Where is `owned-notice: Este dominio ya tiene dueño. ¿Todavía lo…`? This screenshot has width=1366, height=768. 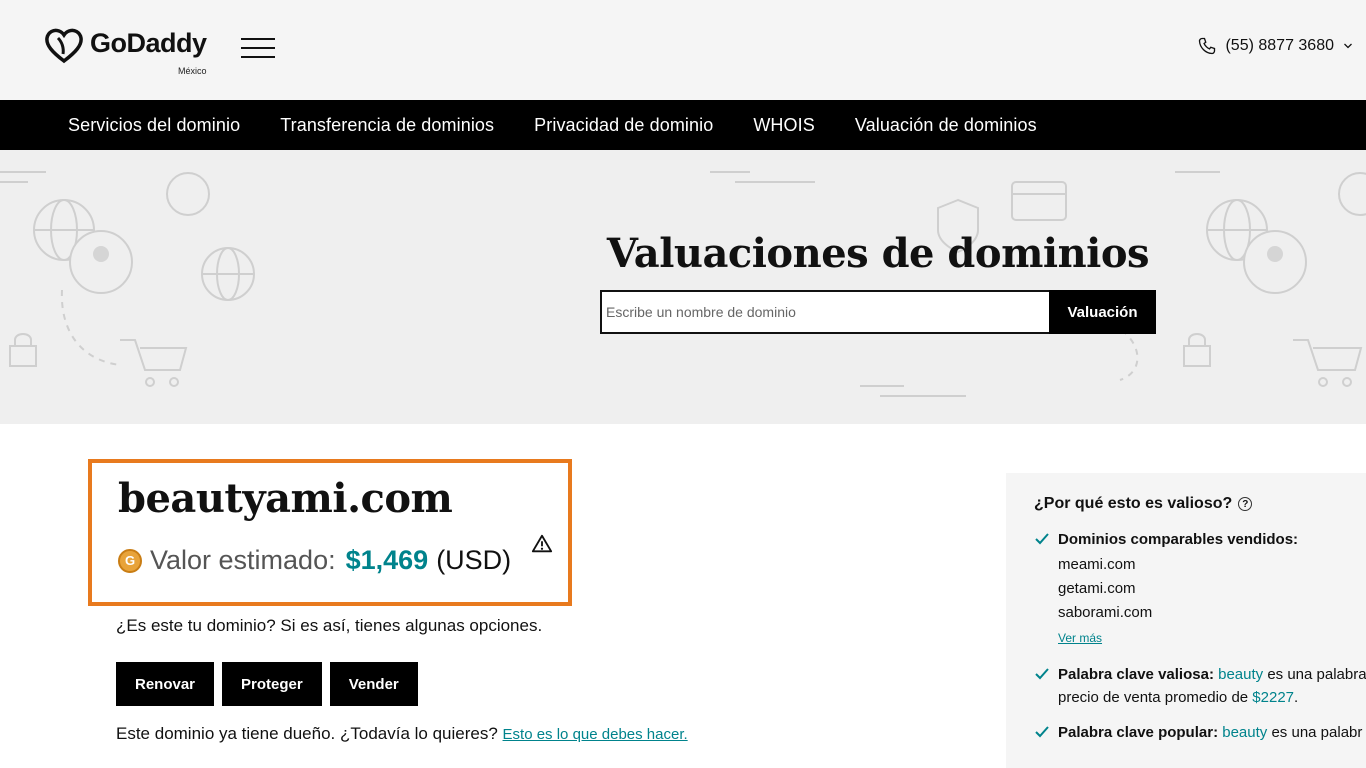 owned-notice: Este dominio ya tiene dueño. ¿Todavía lo… is located at coordinates (402, 734).